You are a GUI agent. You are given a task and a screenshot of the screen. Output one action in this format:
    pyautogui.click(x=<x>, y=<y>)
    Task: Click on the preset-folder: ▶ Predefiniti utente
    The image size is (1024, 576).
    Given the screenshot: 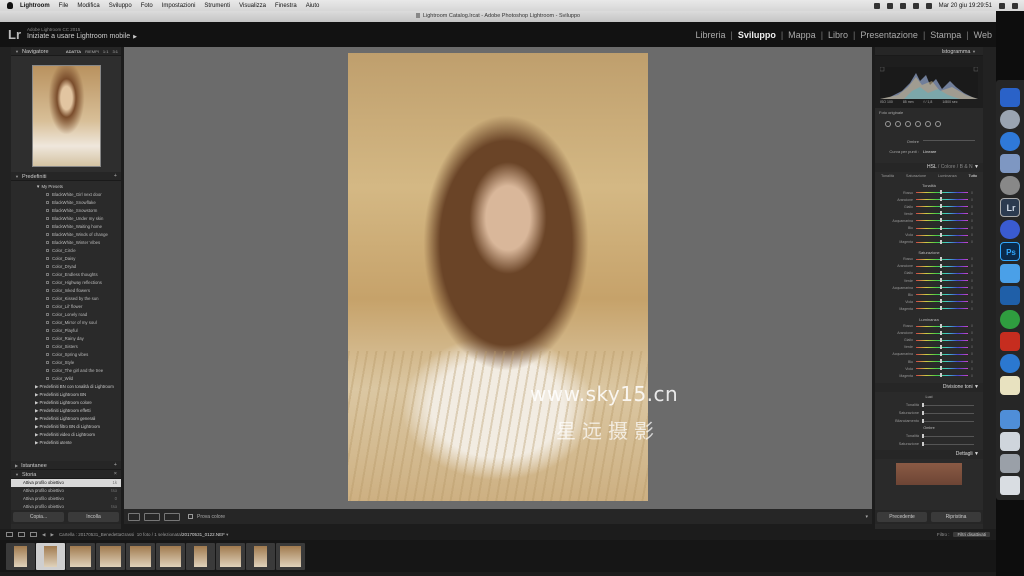 What is the action you would take?
    pyautogui.click(x=66, y=443)
    